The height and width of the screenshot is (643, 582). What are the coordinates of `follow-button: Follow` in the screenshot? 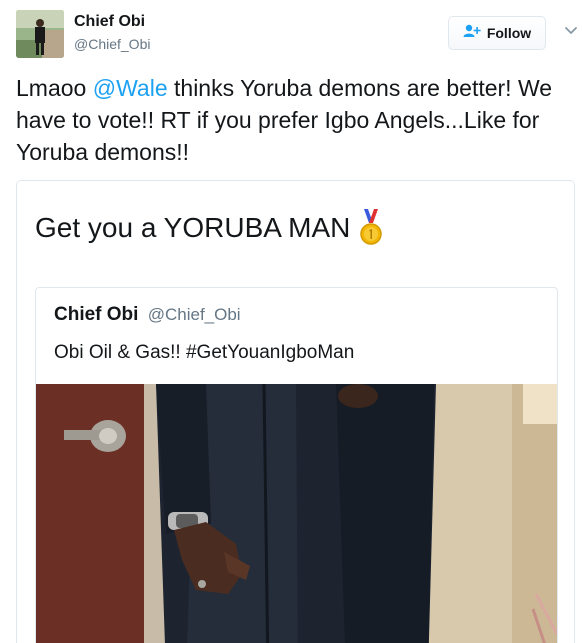 It's located at (497, 33).